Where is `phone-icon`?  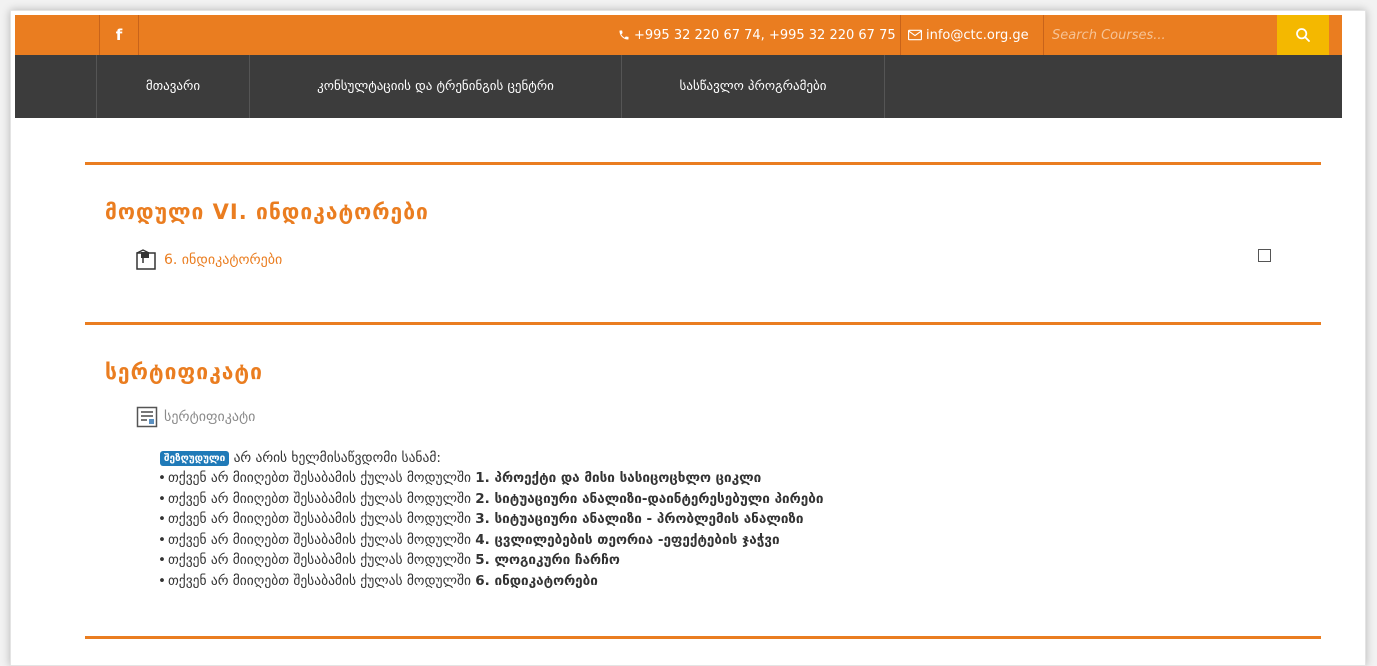
phone-icon is located at coordinates (624, 35).